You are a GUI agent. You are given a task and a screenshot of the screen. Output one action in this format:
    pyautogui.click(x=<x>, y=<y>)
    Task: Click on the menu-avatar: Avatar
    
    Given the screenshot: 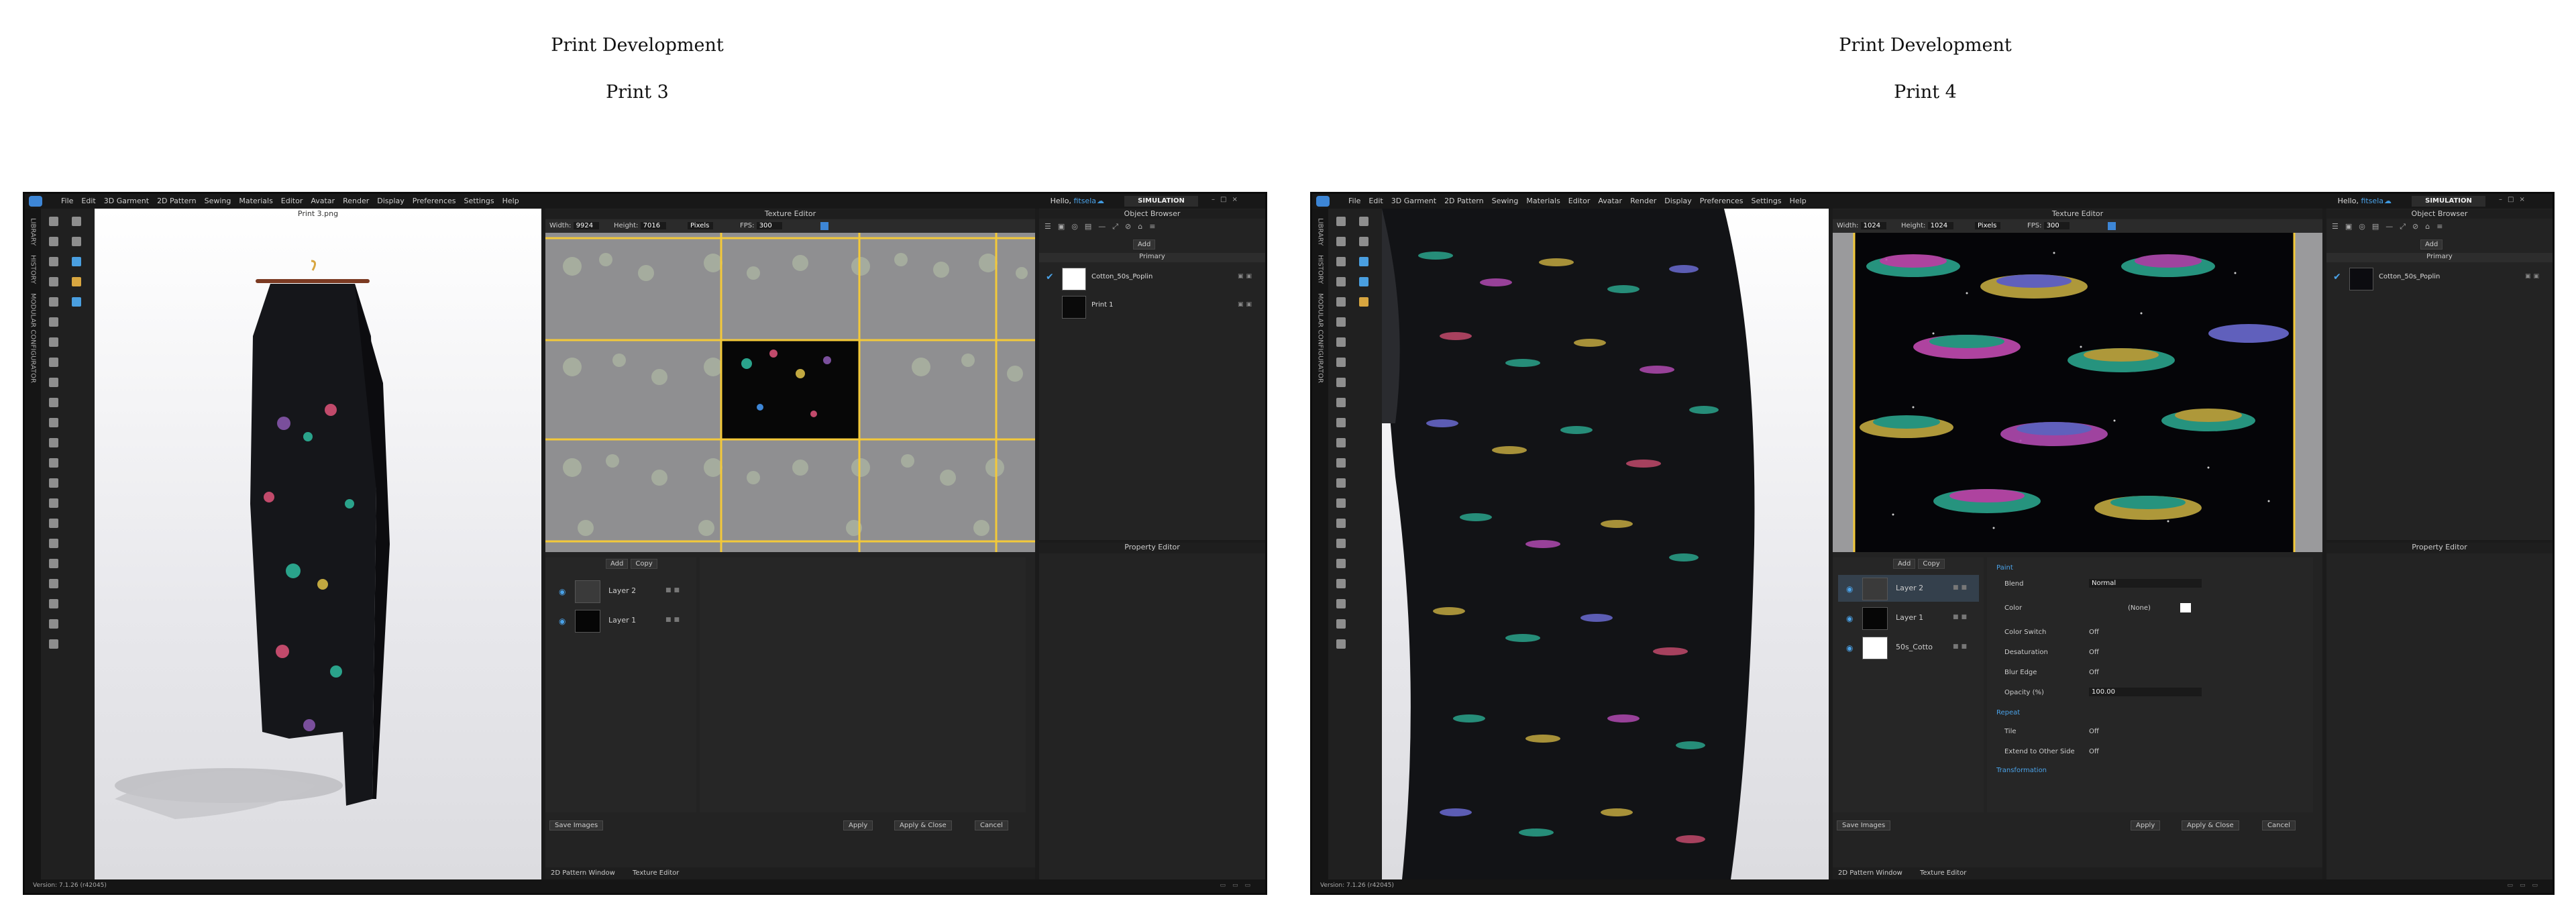 What is the action you would take?
    pyautogui.click(x=323, y=201)
    